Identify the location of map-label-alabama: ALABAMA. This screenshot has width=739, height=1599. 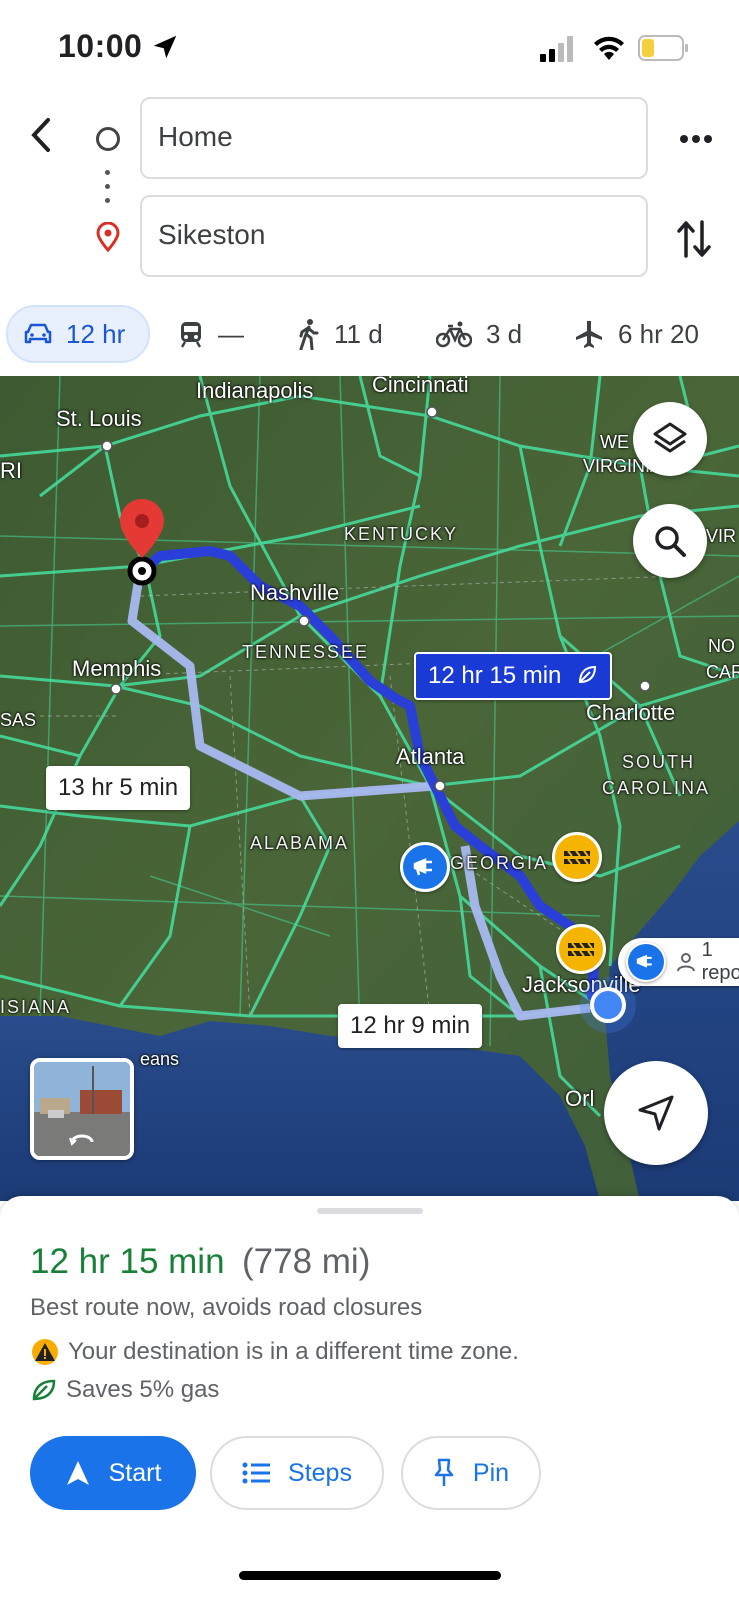
(300, 843).